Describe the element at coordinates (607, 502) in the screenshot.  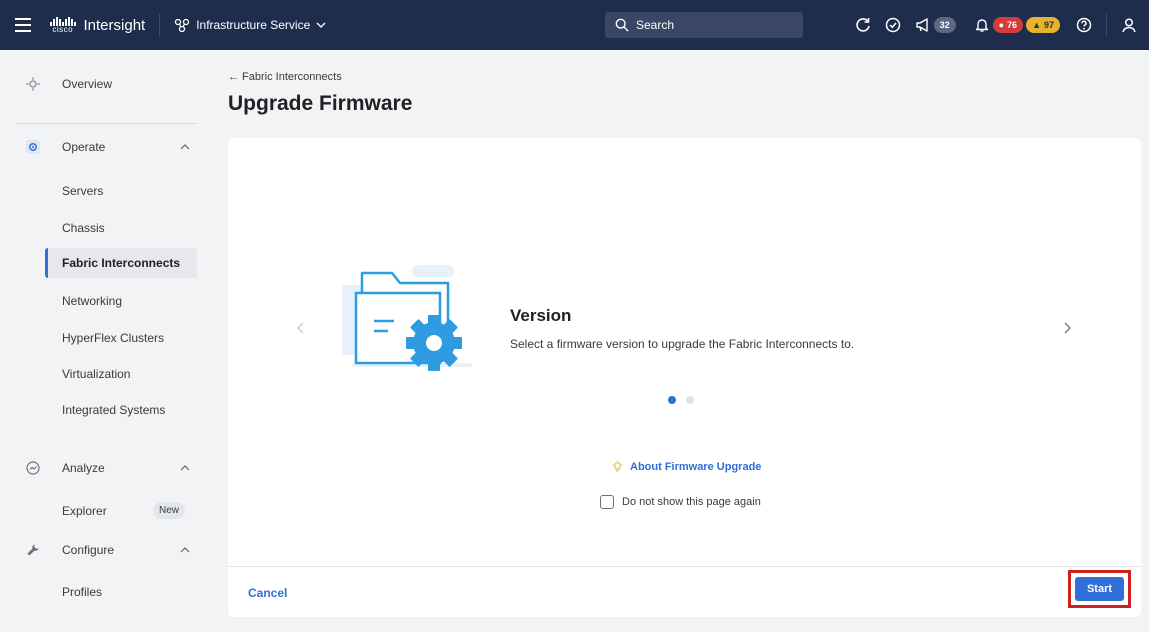
I see `do-not-show-again-checkbox` at that location.